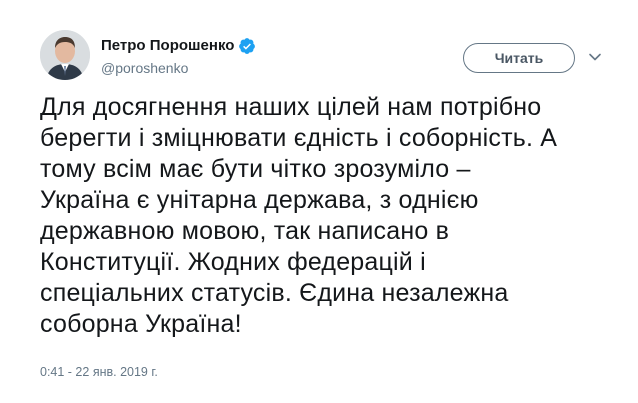 This screenshot has height=403, width=638. What do you see at coordinates (519, 58) in the screenshot?
I see `follow-button: Читать` at bounding box center [519, 58].